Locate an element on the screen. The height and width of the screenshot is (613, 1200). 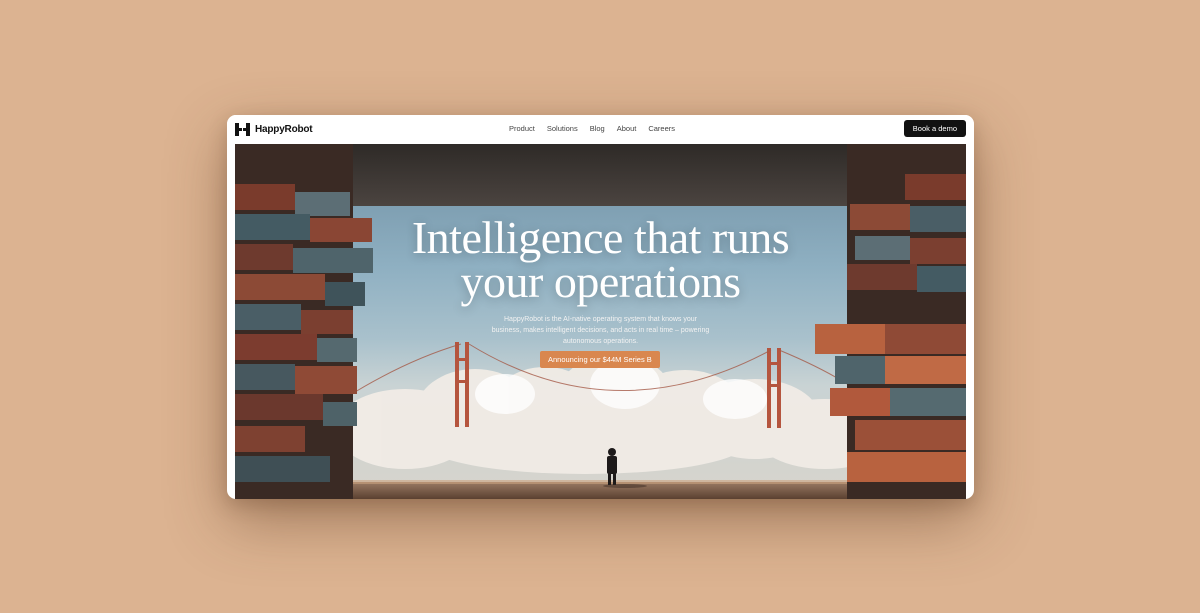
brand-logo: HappyRobot is located at coordinates (274, 129).